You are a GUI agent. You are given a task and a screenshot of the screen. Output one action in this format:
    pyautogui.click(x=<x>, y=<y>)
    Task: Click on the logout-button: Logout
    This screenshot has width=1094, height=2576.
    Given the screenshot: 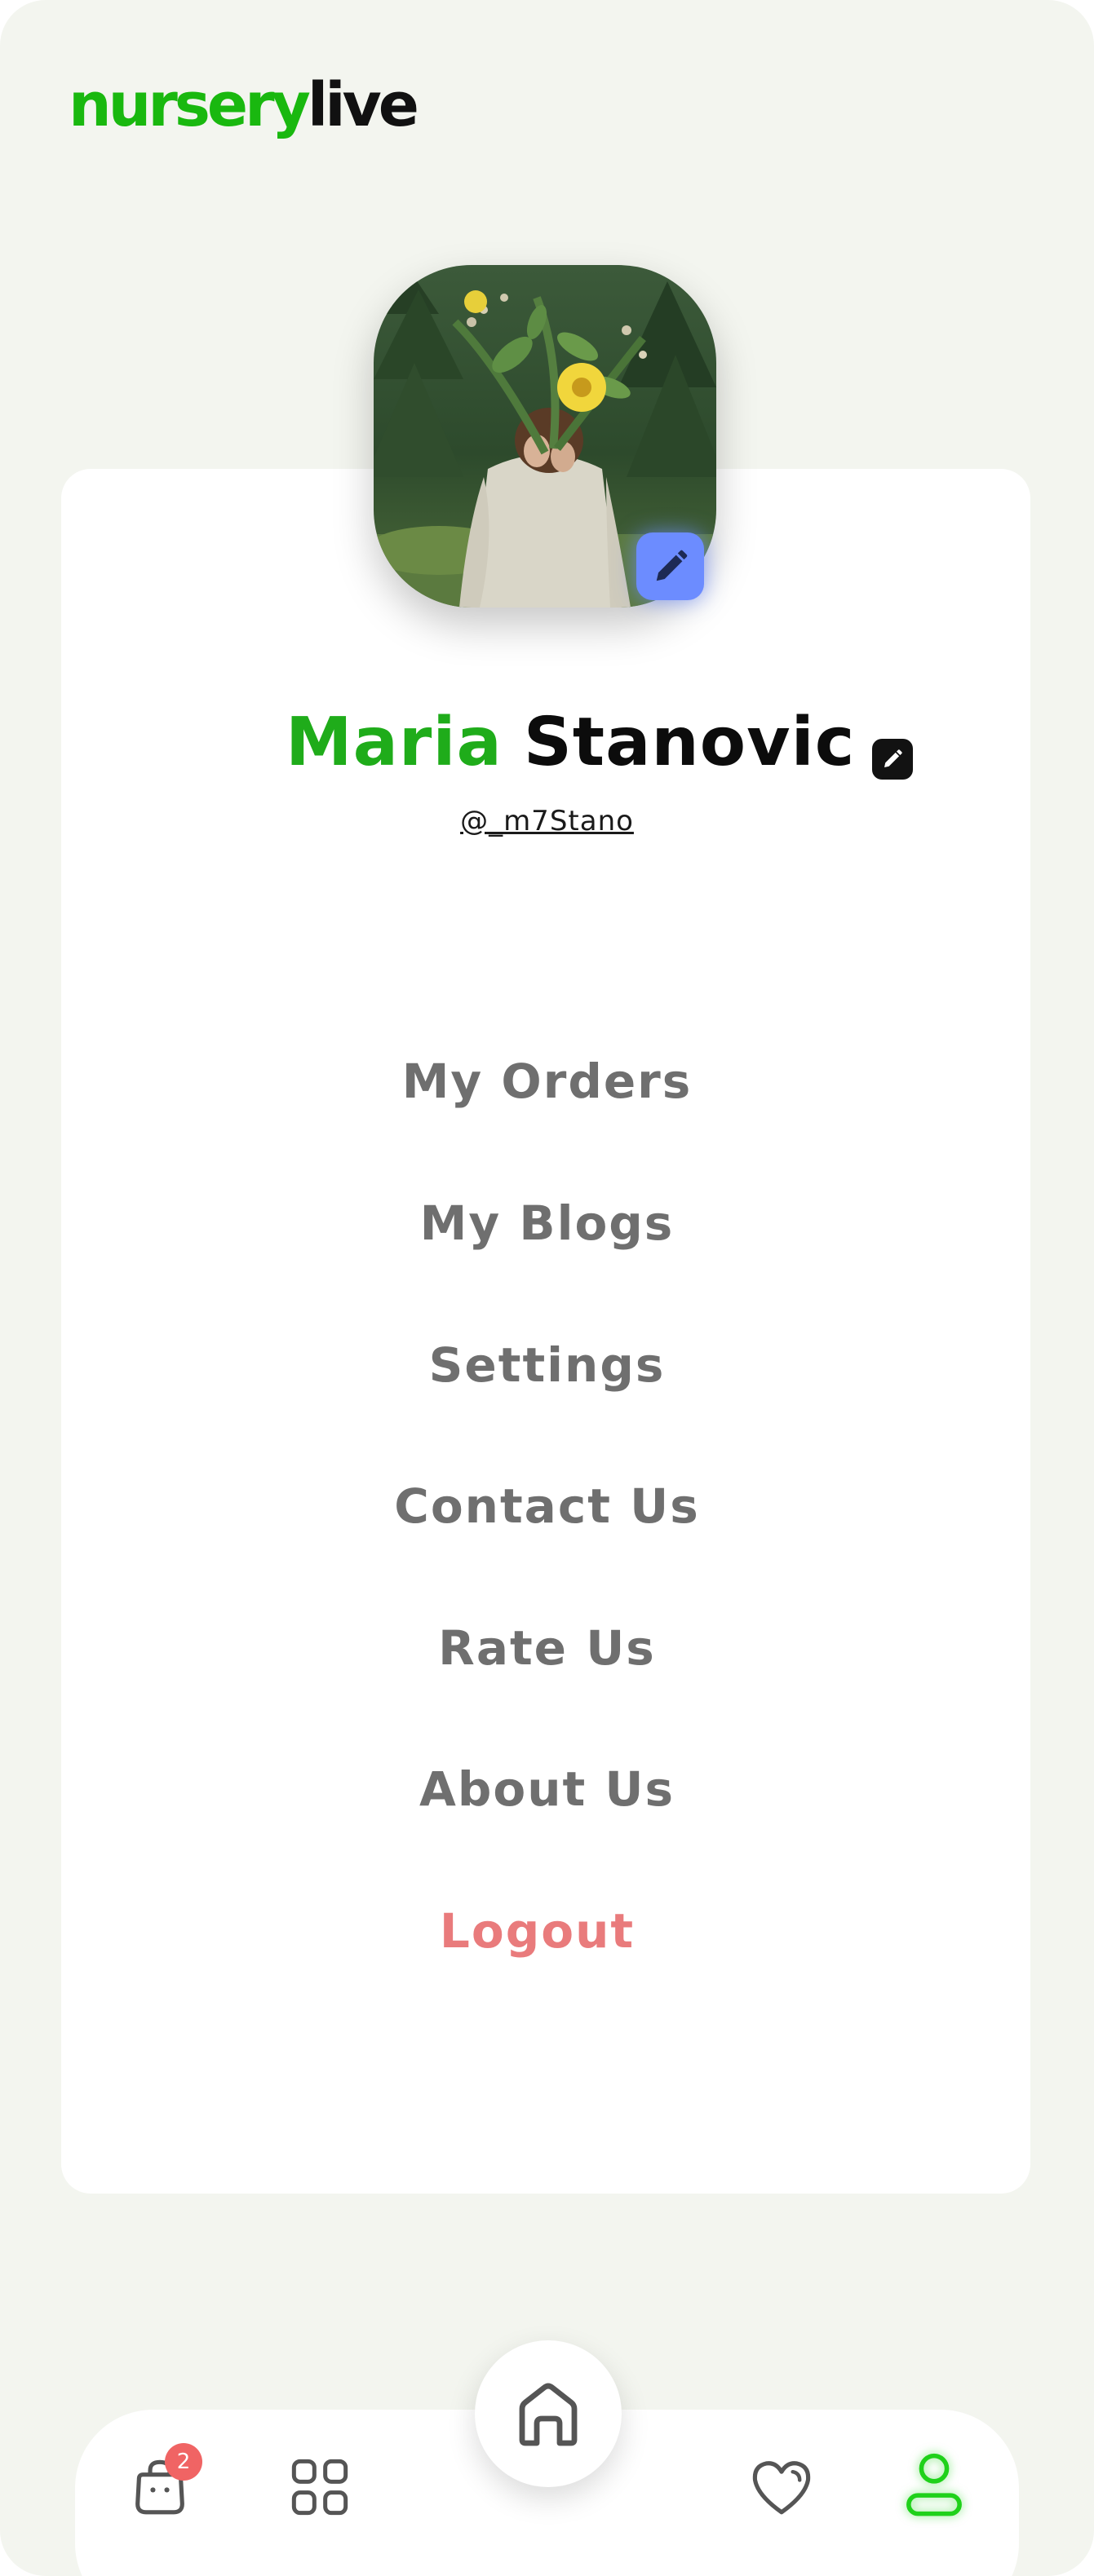 What is the action you would take?
    pyautogui.click(x=542, y=1931)
    